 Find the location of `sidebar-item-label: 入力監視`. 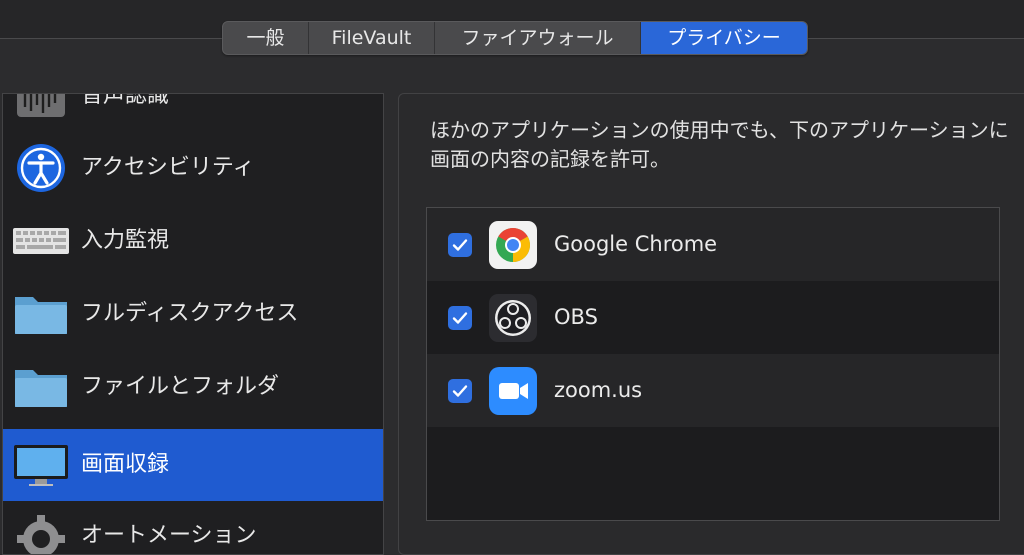

sidebar-item-label: 入力監視 is located at coordinates (125, 240).